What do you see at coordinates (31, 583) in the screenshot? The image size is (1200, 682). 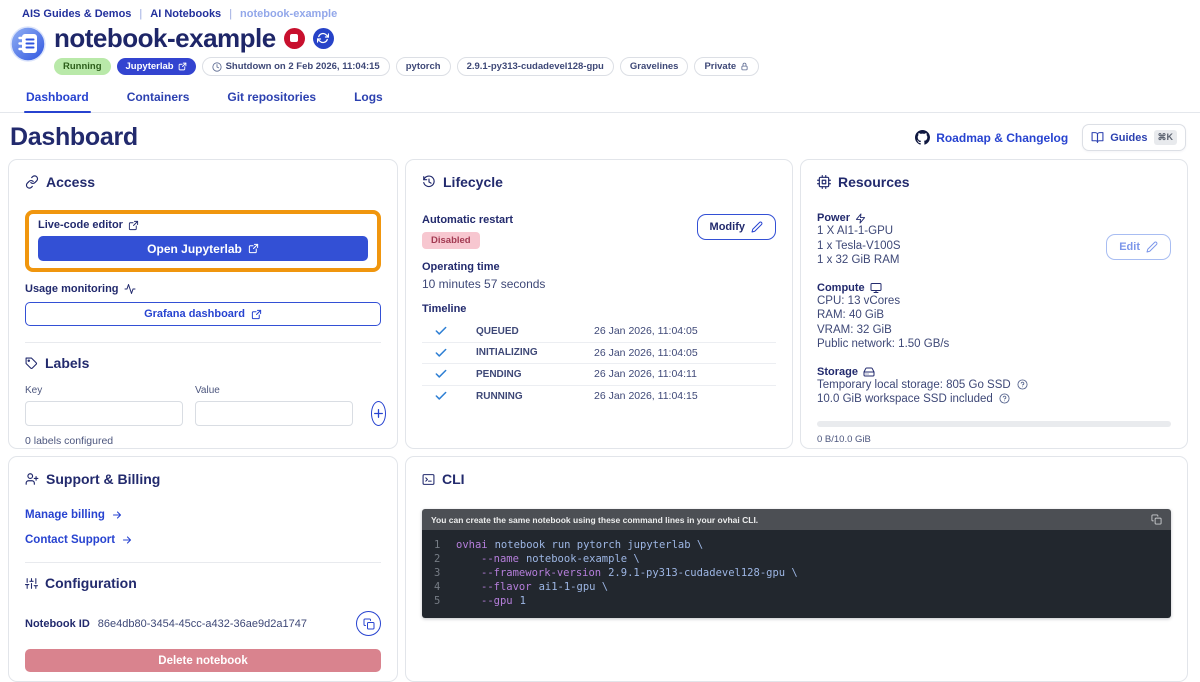 I see `sliders-icon` at bounding box center [31, 583].